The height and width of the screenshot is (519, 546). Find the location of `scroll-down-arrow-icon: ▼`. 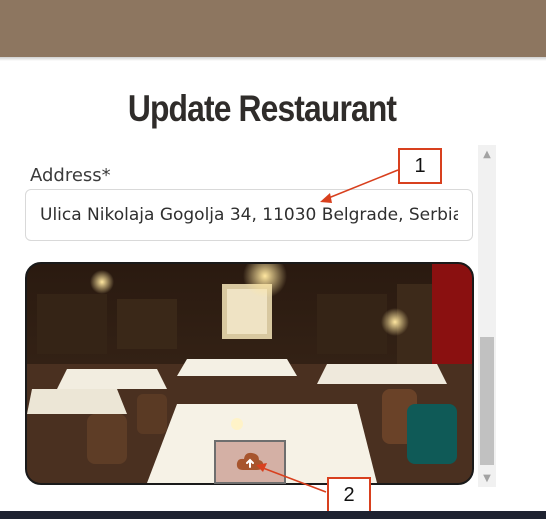

scroll-down-arrow-icon: ▼ is located at coordinates (487, 479).